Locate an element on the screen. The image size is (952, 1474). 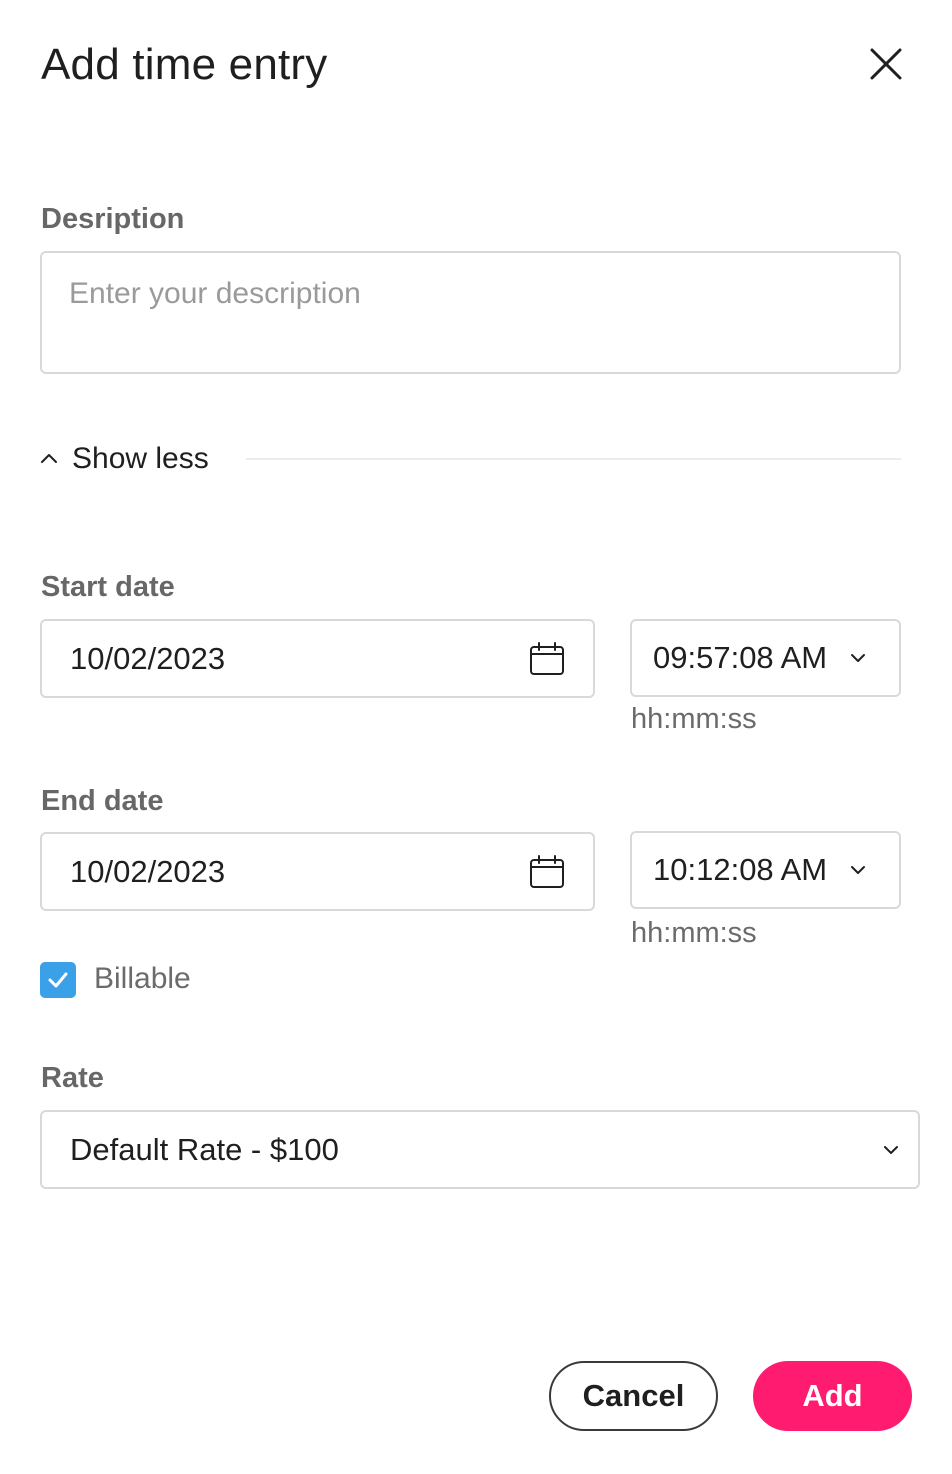
end-date-value: 10/02/2023 is located at coordinates (148, 871).